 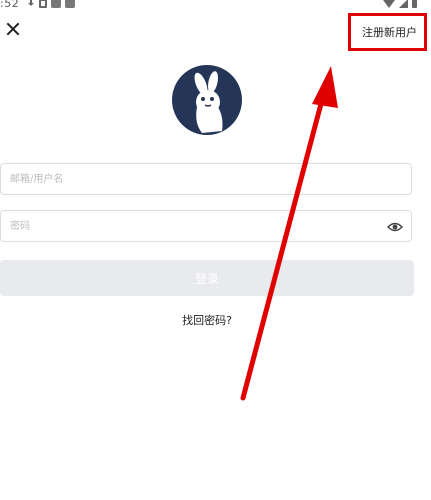 What do you see at coordinates (215, 6) in the screenshot?
I see `status-bar: :52` at bounding box center [215, 6].